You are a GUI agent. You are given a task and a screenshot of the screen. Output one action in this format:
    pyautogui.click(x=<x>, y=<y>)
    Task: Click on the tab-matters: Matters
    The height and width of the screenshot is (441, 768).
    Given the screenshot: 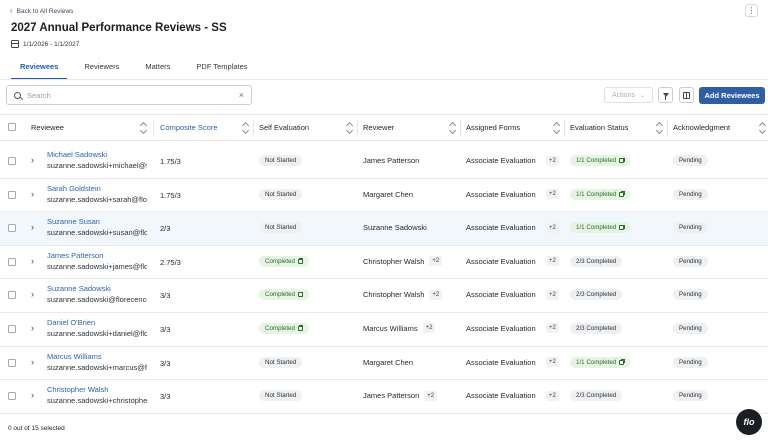 What is the action you would take?
    pyautogui.click(x=157, y=69)
    